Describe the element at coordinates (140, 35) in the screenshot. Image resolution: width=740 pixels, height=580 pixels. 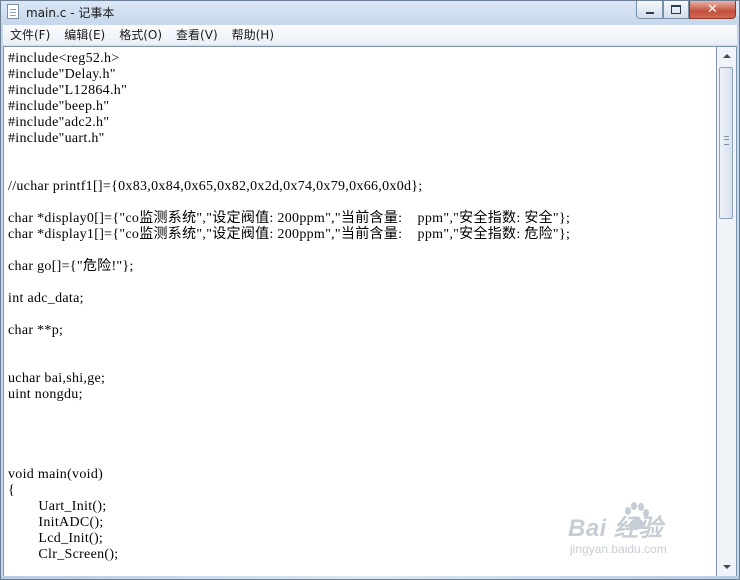
I see `menu-format: 格式(O)` at that location.